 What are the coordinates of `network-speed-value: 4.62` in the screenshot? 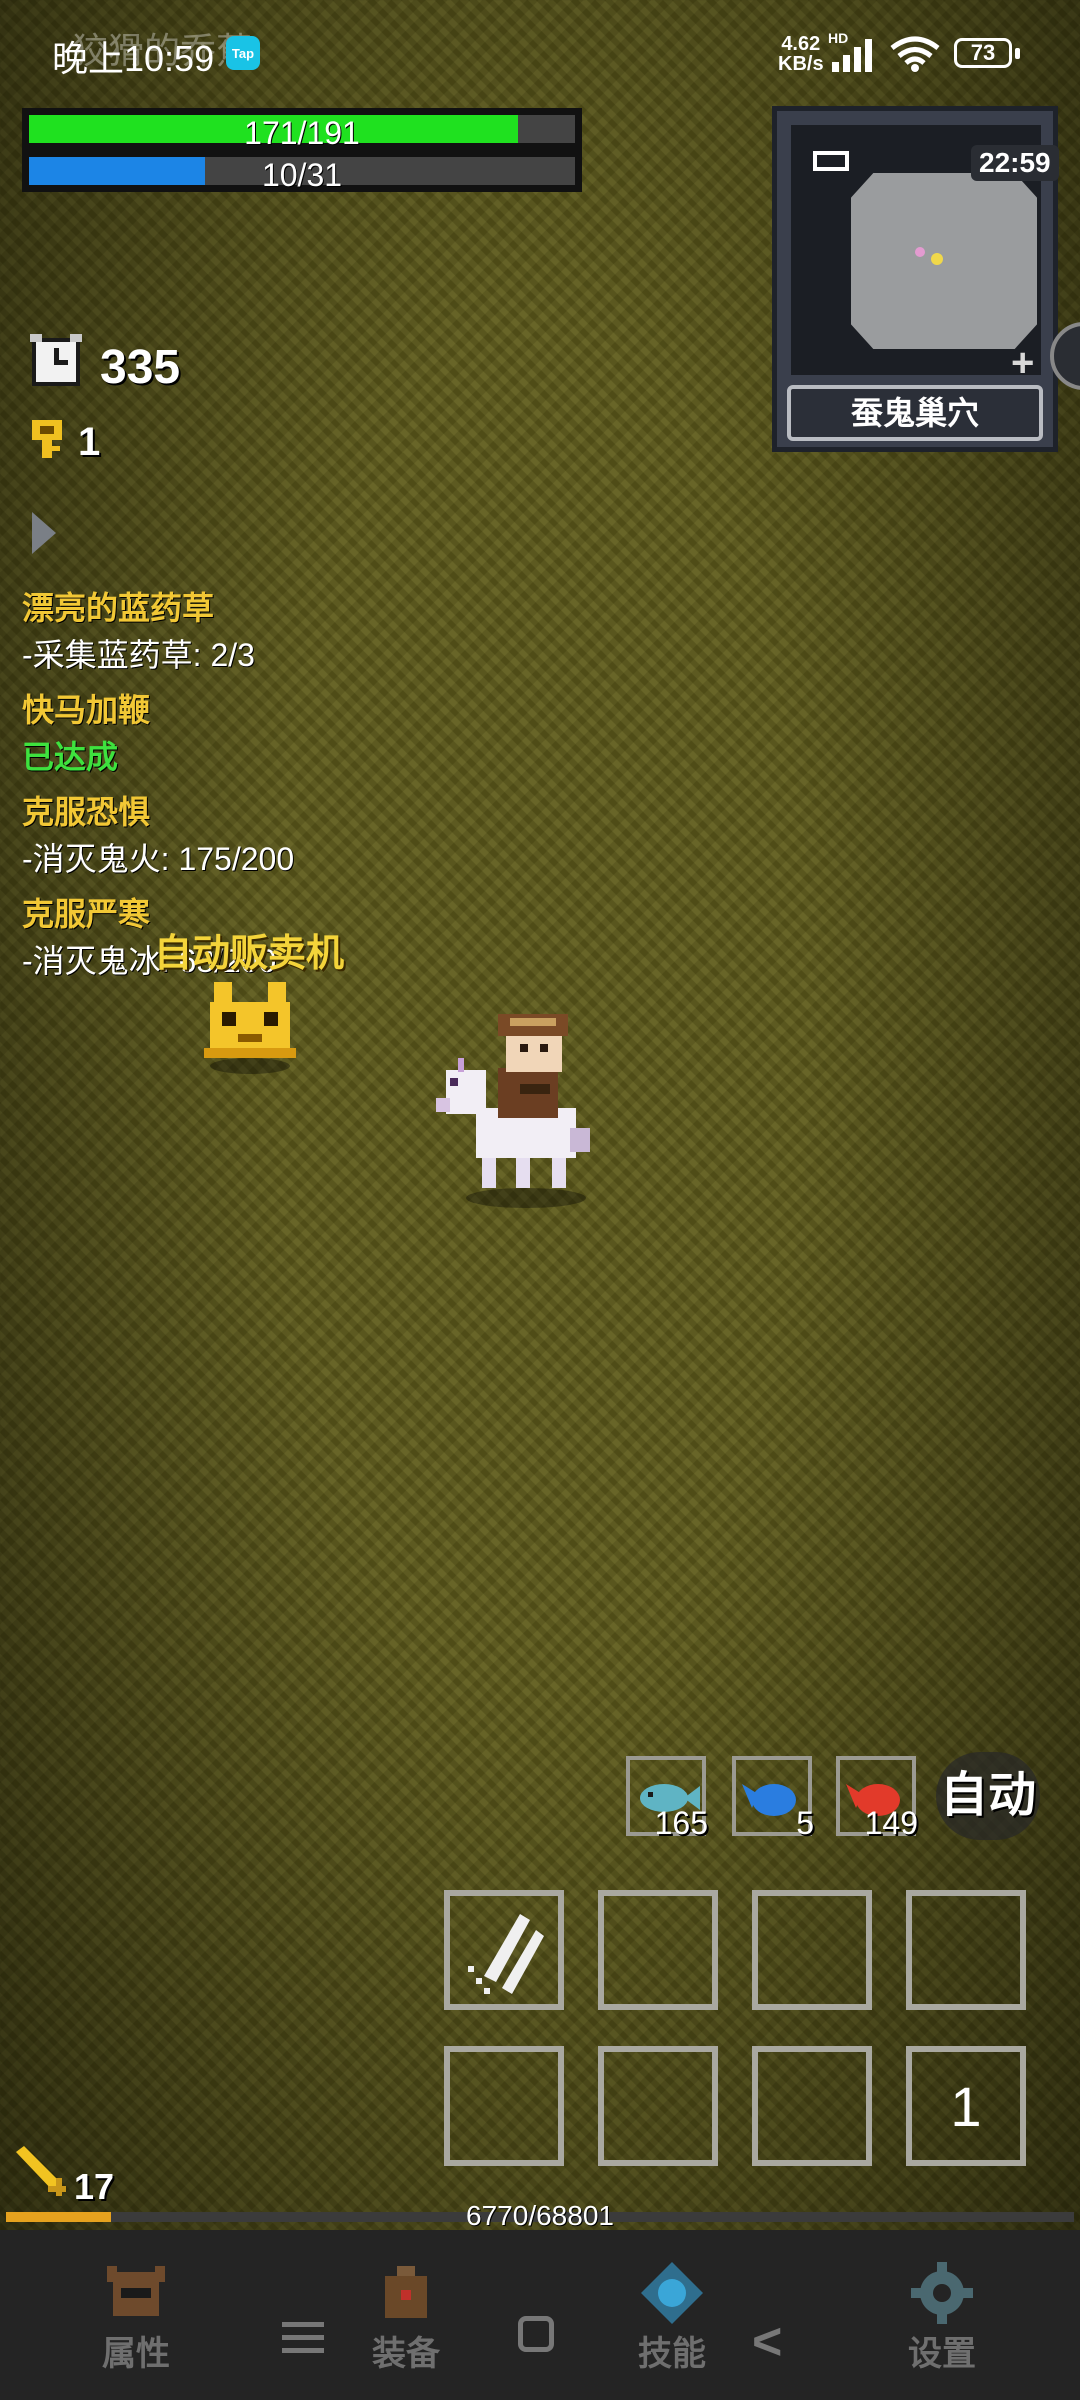 It's located at (801, 44).